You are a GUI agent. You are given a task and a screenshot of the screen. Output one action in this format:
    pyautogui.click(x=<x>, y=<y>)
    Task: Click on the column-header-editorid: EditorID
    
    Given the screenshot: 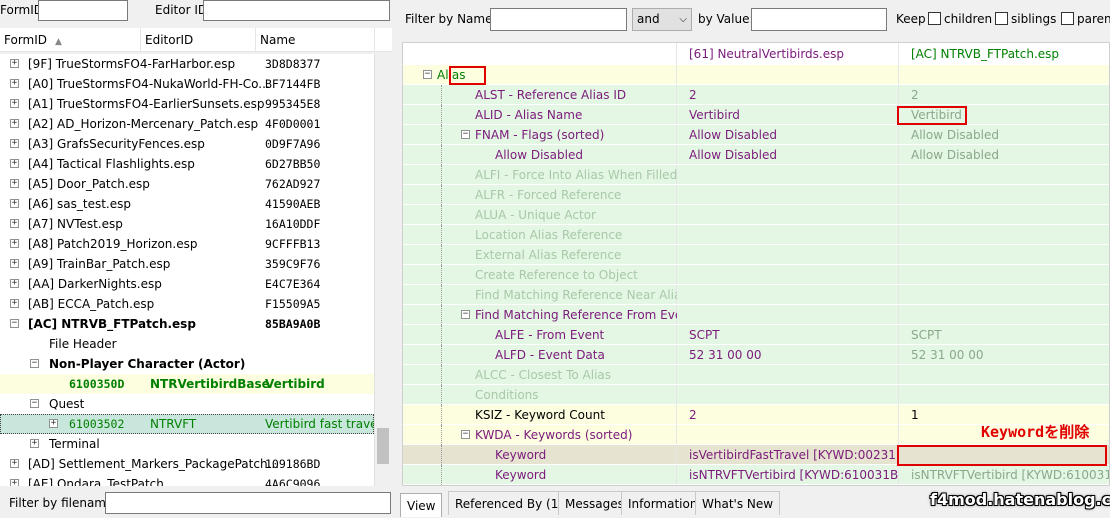 What is the action you would take?
    pyautogui.click(x=197, y=40)
    